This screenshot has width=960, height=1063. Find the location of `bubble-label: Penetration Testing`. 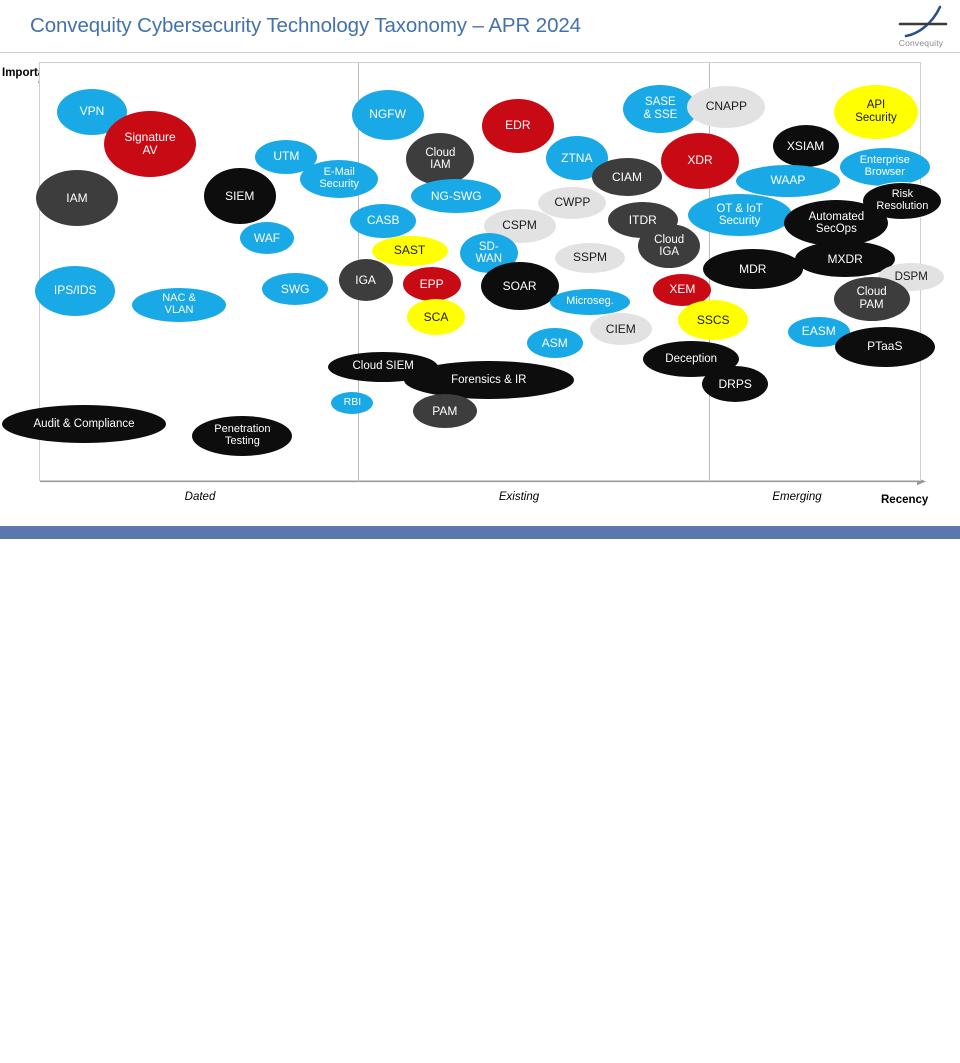

bubble-label: Penetration Testing is located at coordinates (242, 435).